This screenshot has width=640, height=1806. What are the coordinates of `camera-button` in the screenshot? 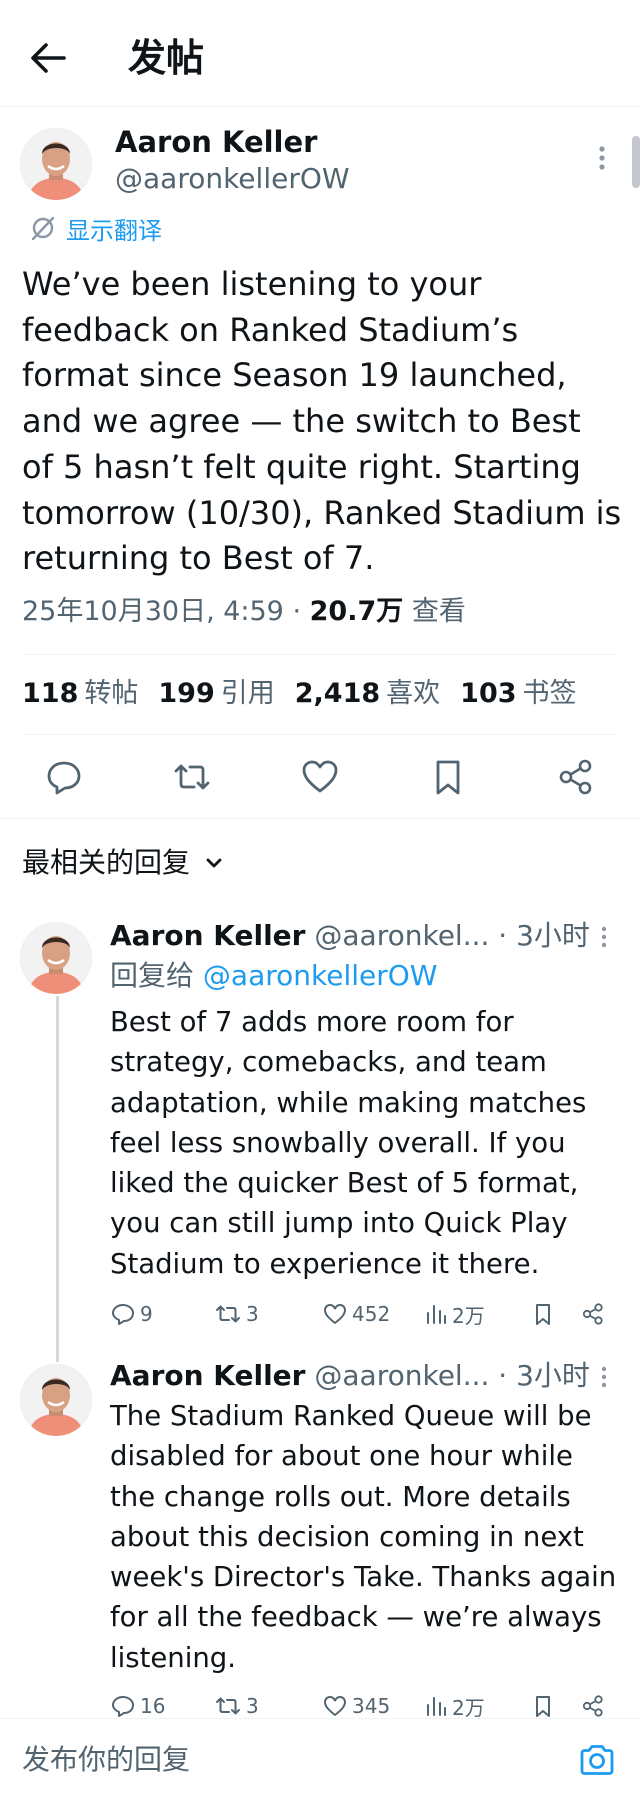 It's located at (597, 1760).